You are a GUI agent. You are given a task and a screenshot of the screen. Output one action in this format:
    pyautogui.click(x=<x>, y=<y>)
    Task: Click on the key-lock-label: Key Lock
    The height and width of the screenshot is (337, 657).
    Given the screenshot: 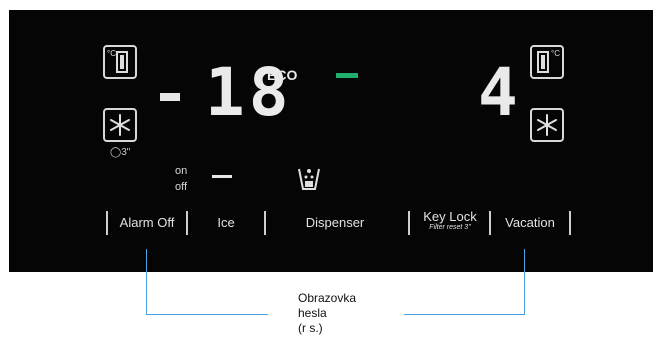 What is the action you would take?
    pyautogui.click(x=450, y=216)
    